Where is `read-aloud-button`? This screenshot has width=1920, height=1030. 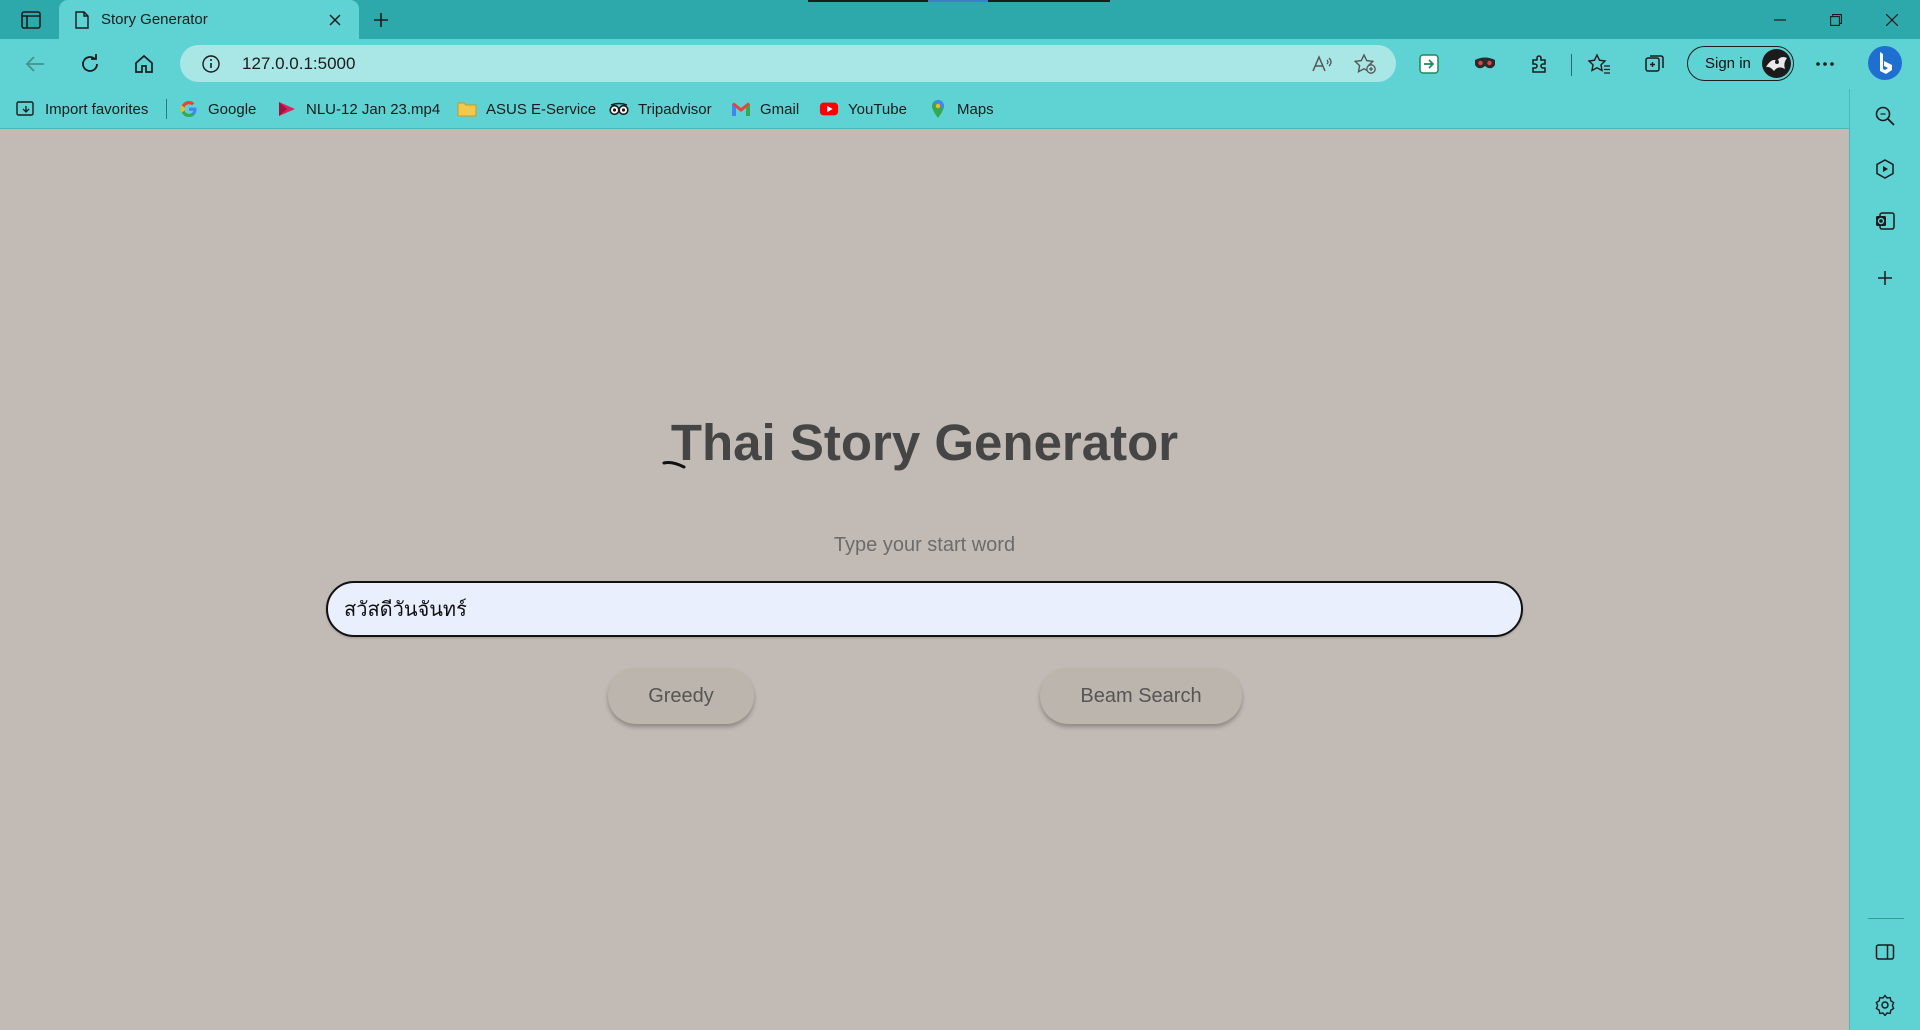 read-aloud-button is located at coordinates (1322, 64).